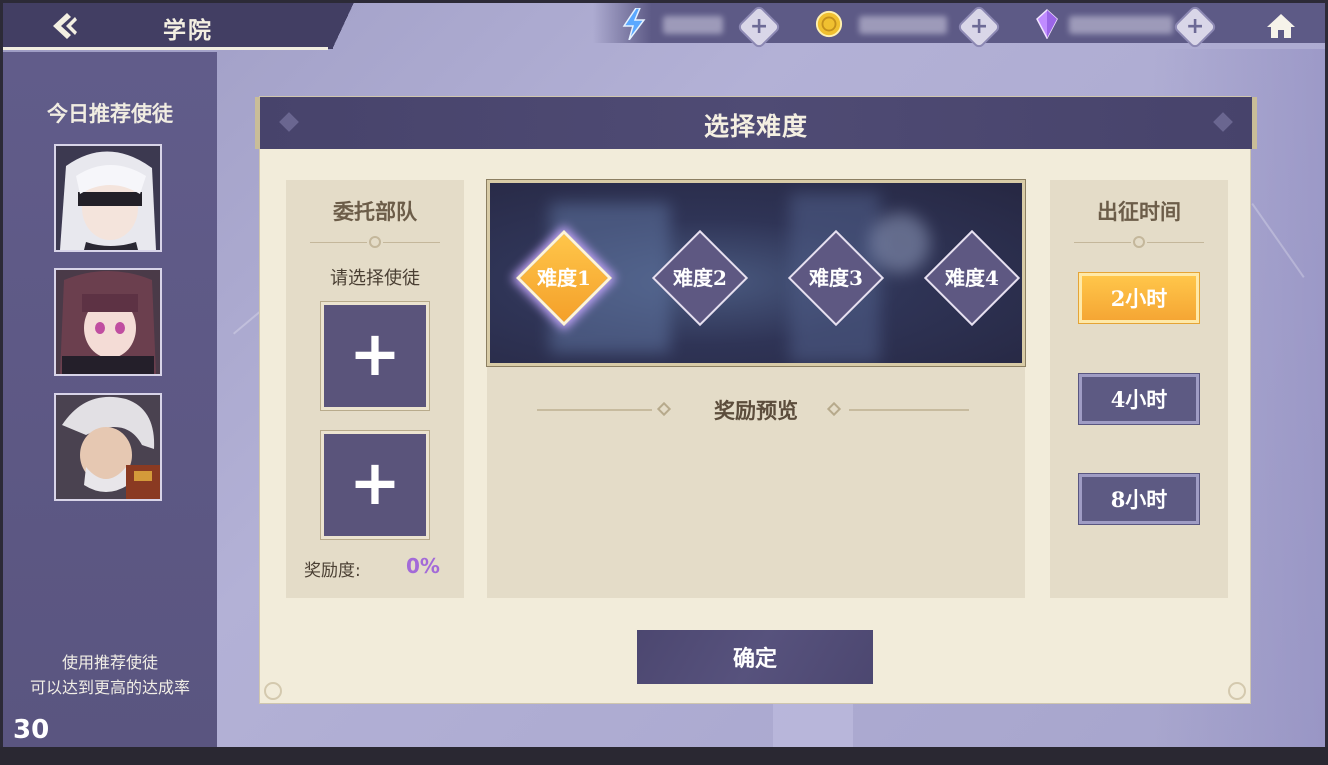 Image resolution: width=1328 pixels, height=765 pixels. I want to click on difficulty-4-button: 难度4, so click(972, 278).